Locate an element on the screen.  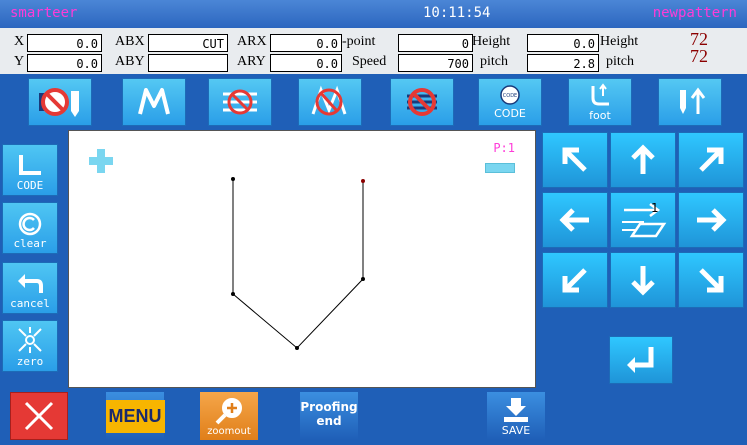
zero-button: zero is located at coordinates (30, 346).